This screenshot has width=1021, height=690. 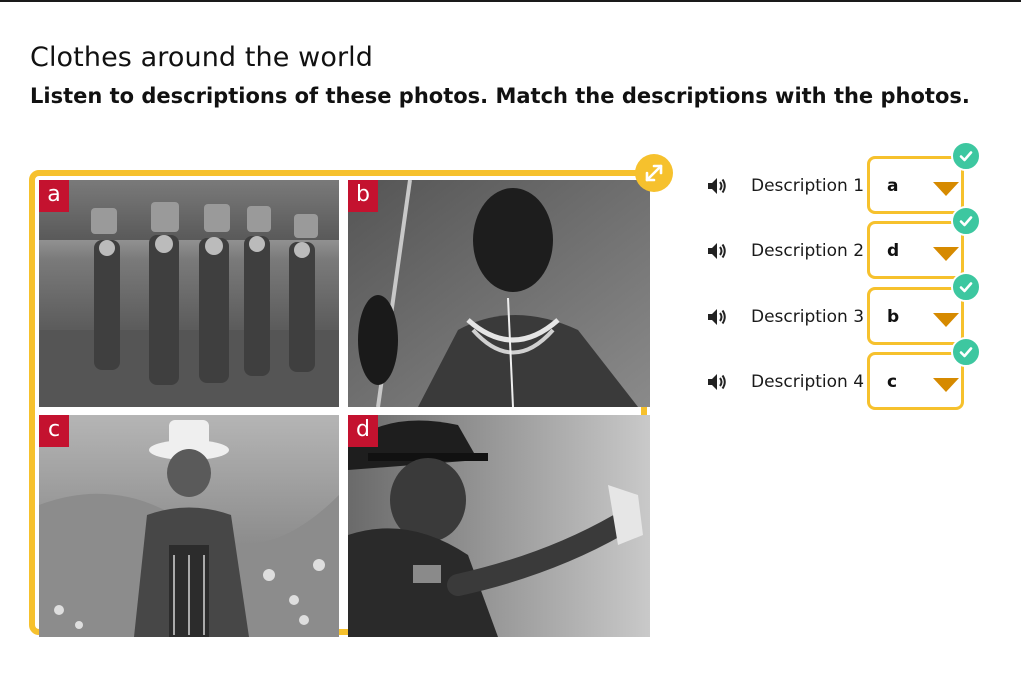 What do you see at coordinates (54, 196) in the screenshot?
I see `photo-label-a: a` at bounding box center [54, 196].